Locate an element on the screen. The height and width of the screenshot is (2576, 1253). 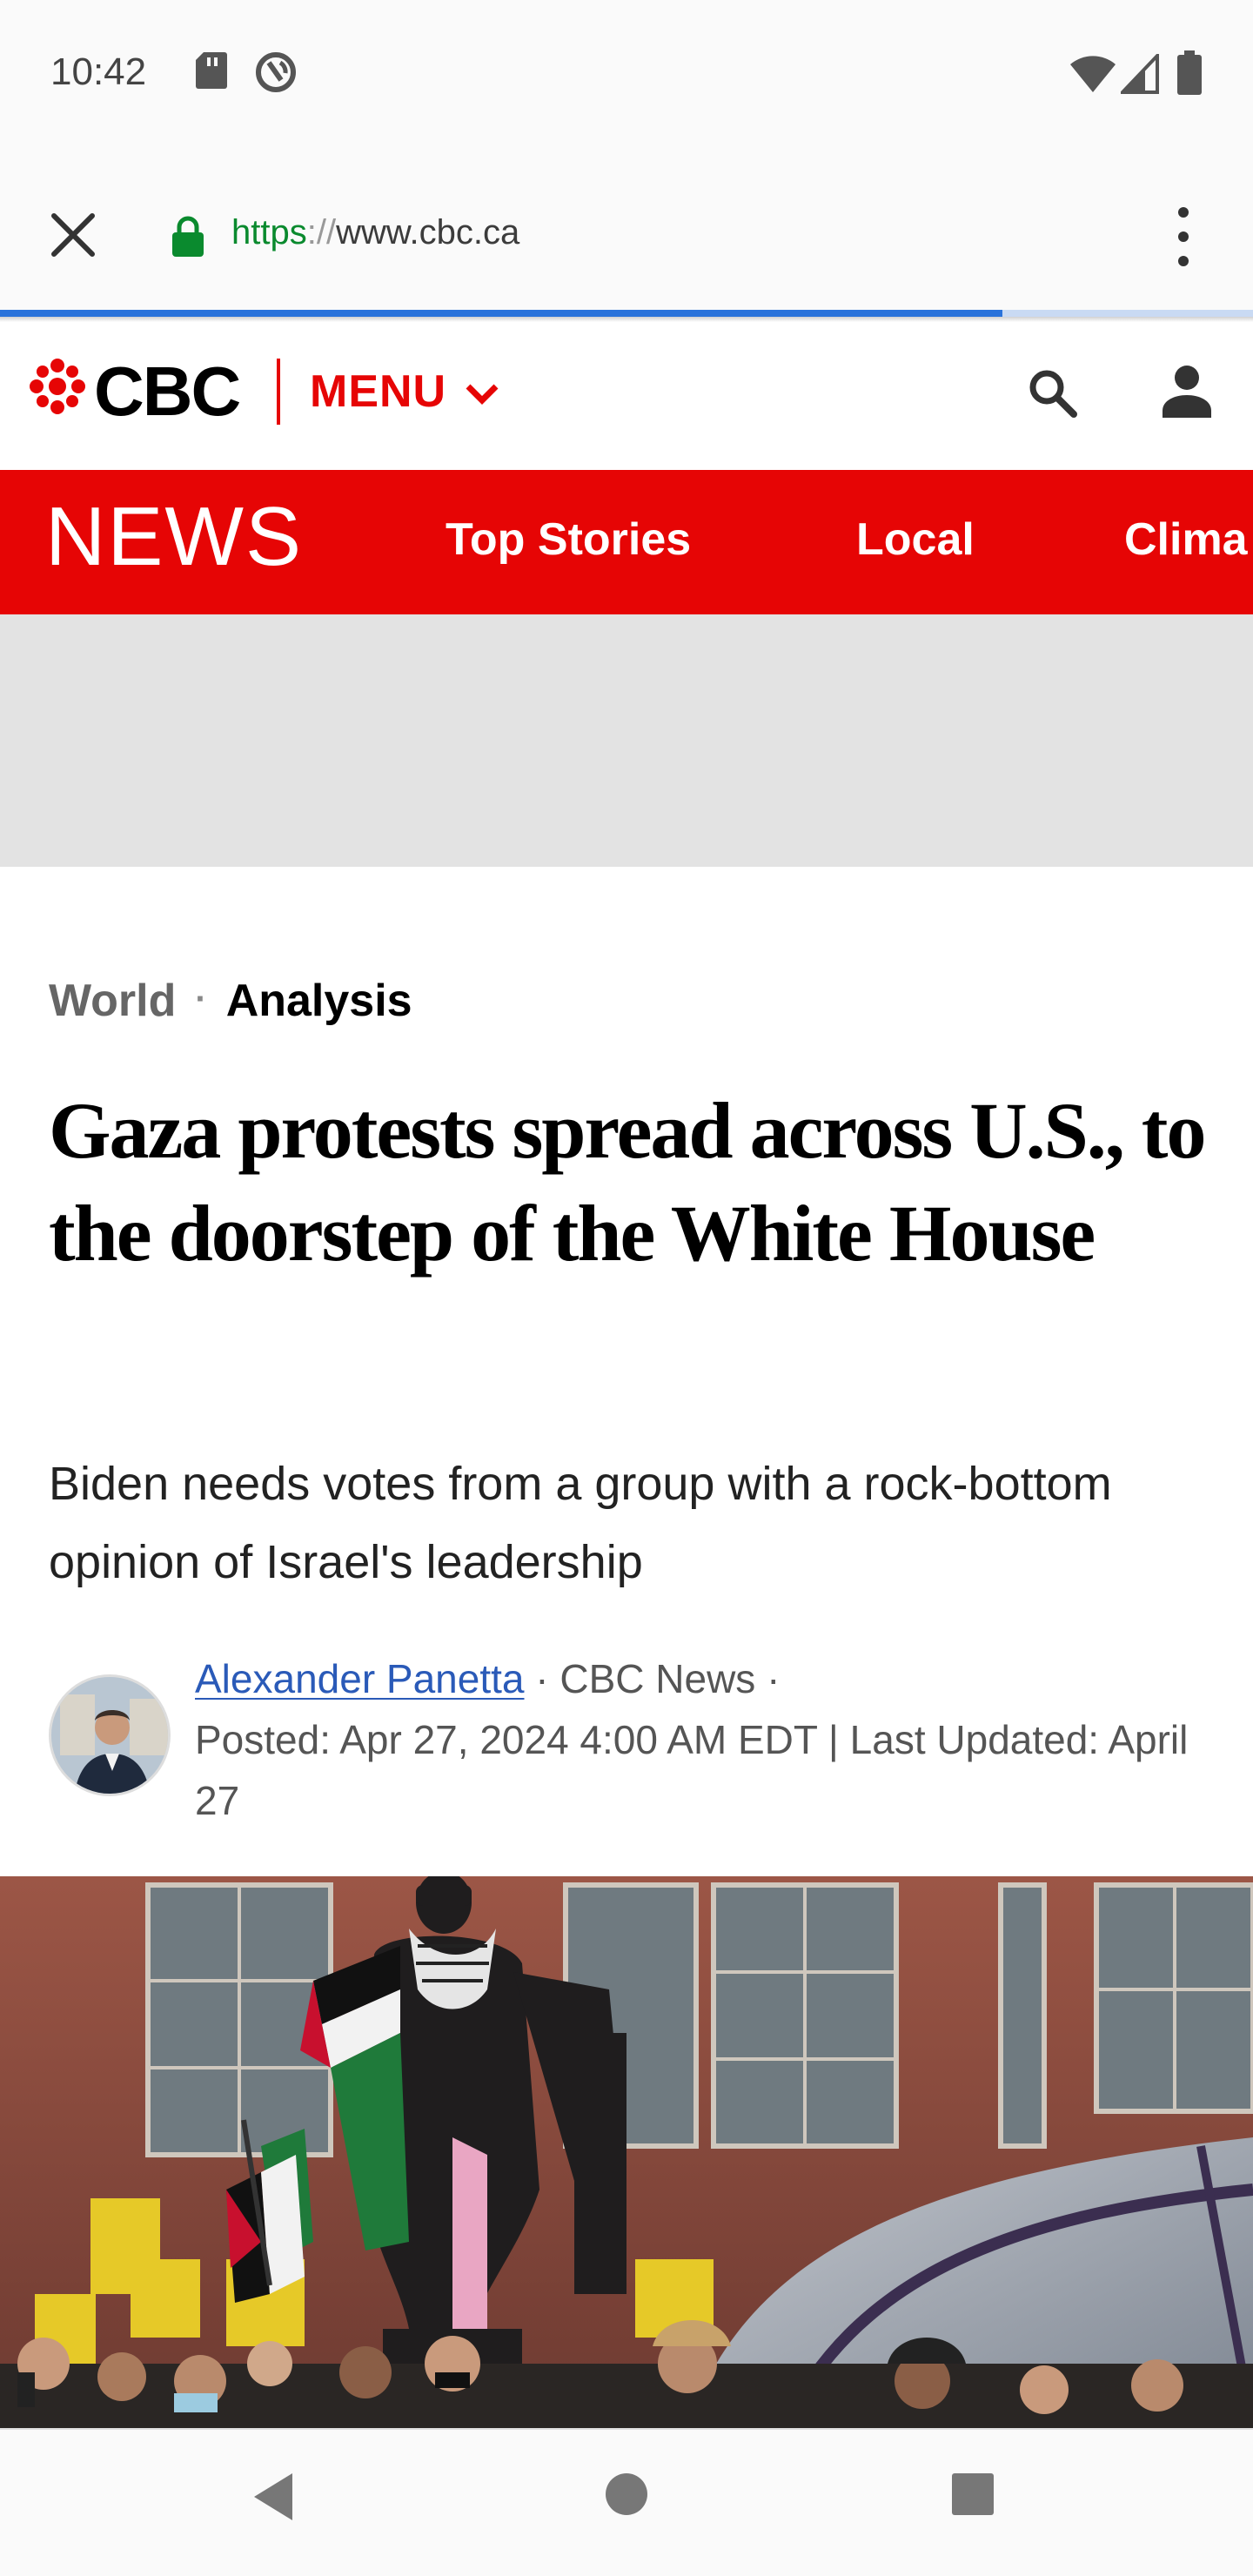
progress-fill is located at coordinates (501, 313).